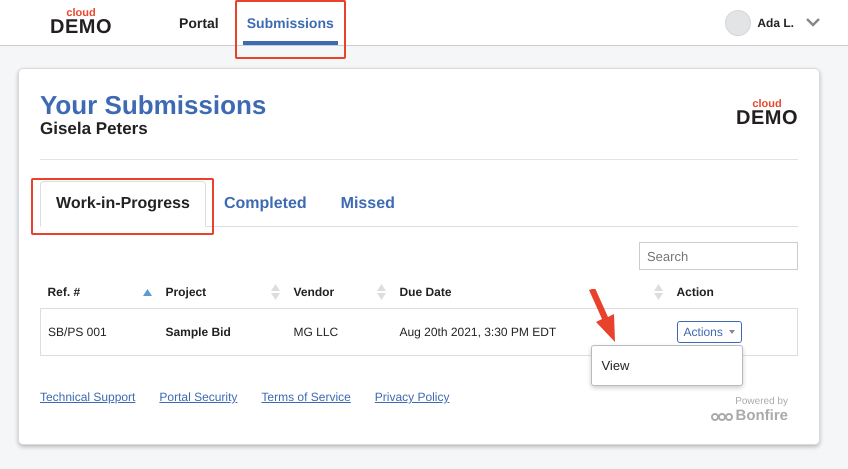 The height and width of the screenshot is (469, 848). I want to click on search-field: Search, so click(718, 256).